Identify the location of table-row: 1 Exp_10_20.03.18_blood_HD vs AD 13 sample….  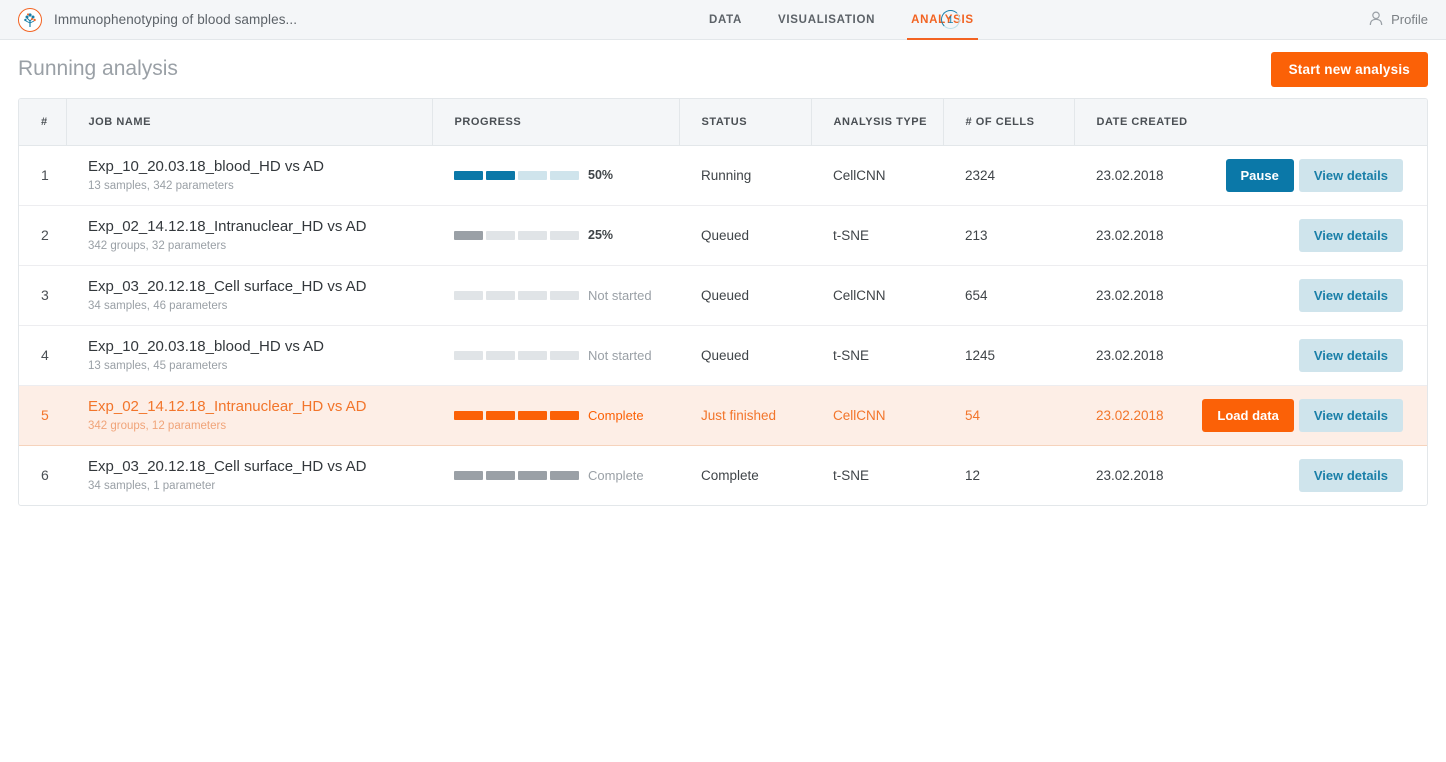
(723, 175).